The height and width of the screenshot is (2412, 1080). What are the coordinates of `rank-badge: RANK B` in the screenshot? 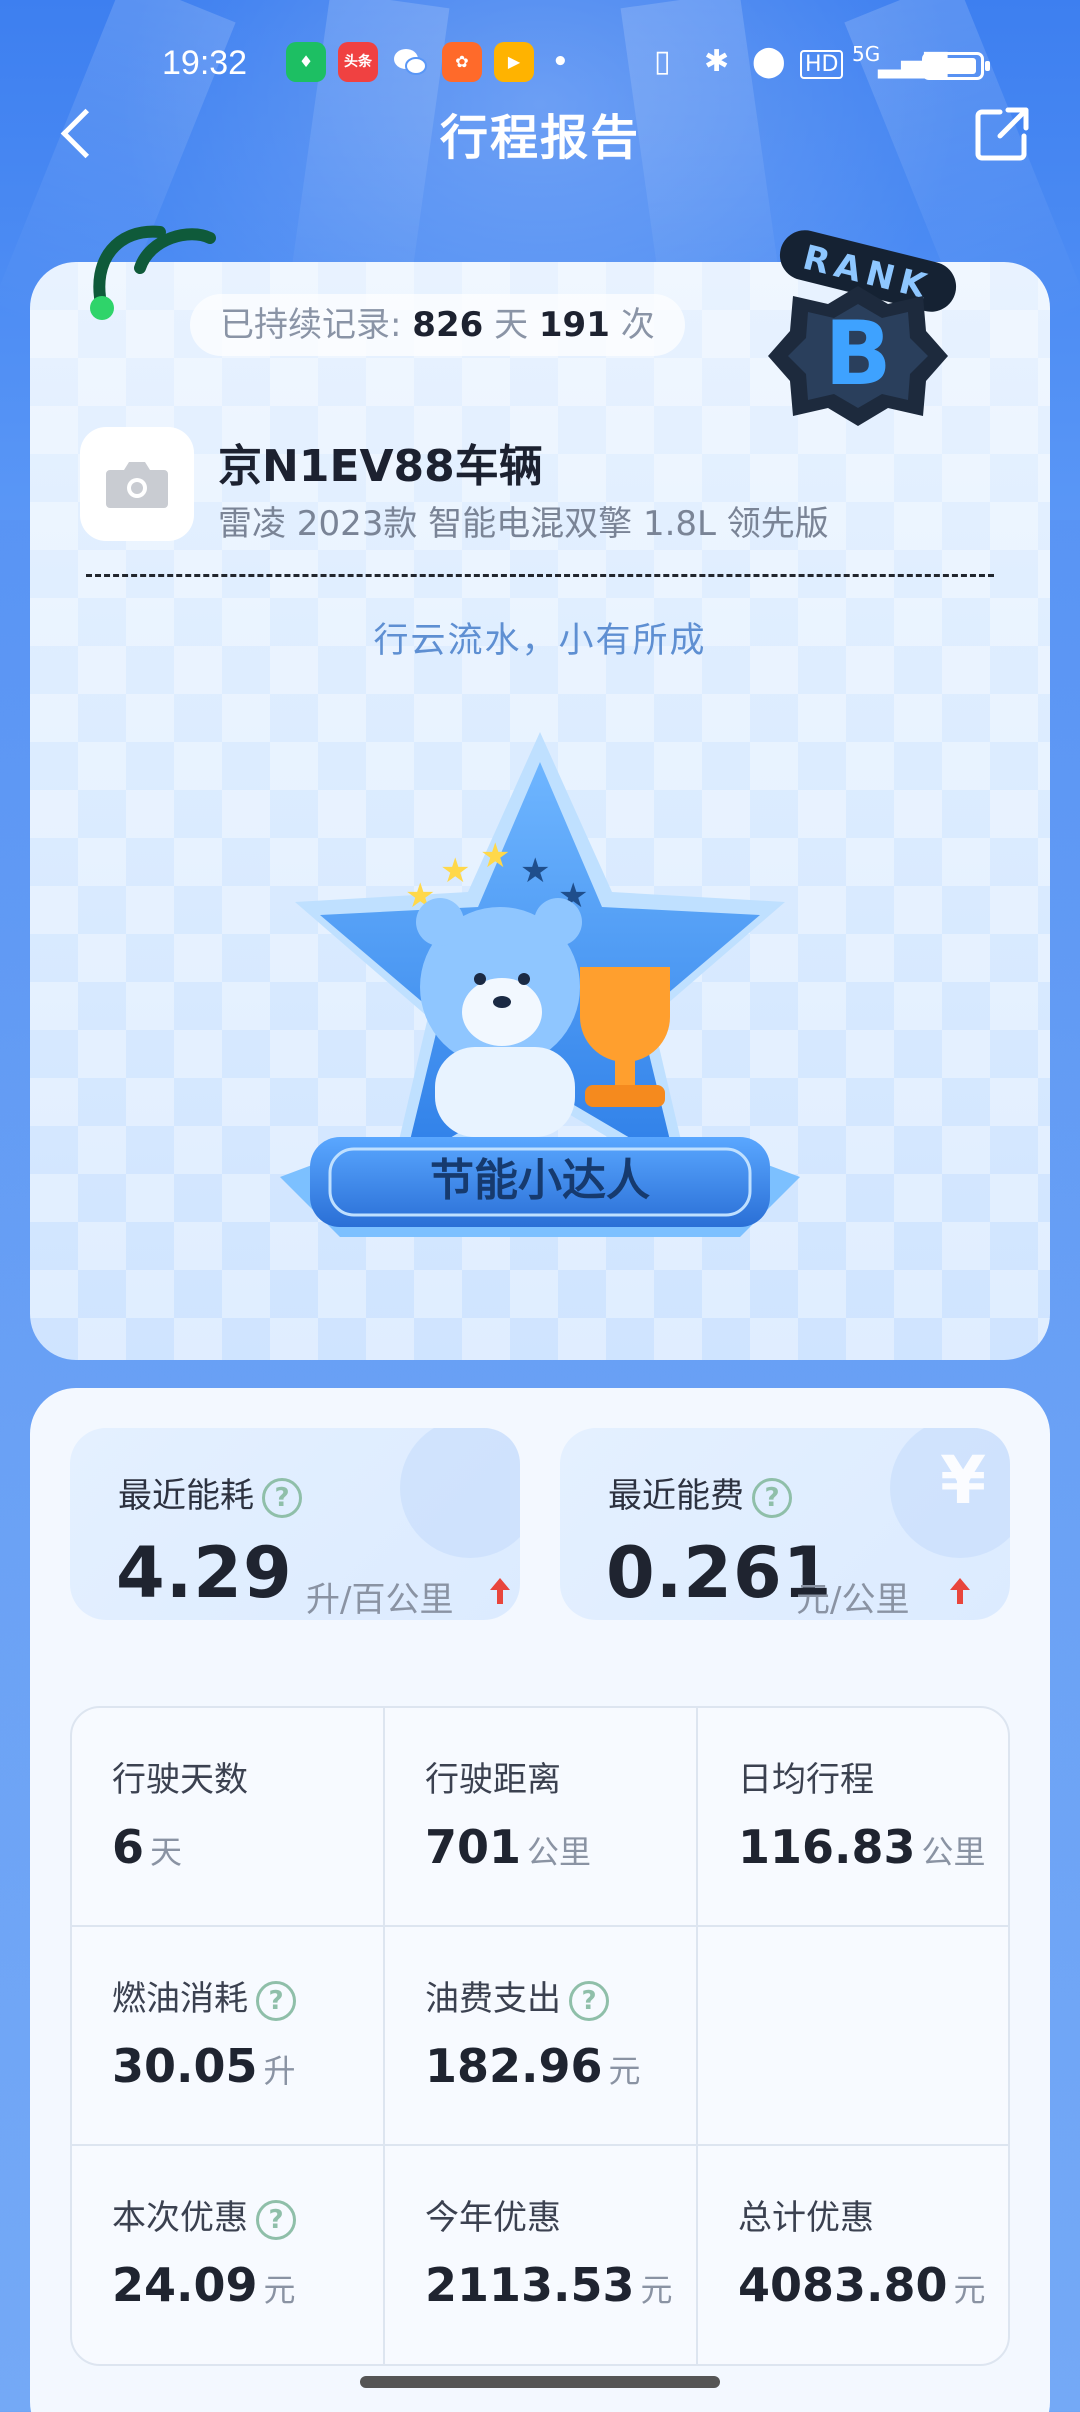 It's located at (862, 328).